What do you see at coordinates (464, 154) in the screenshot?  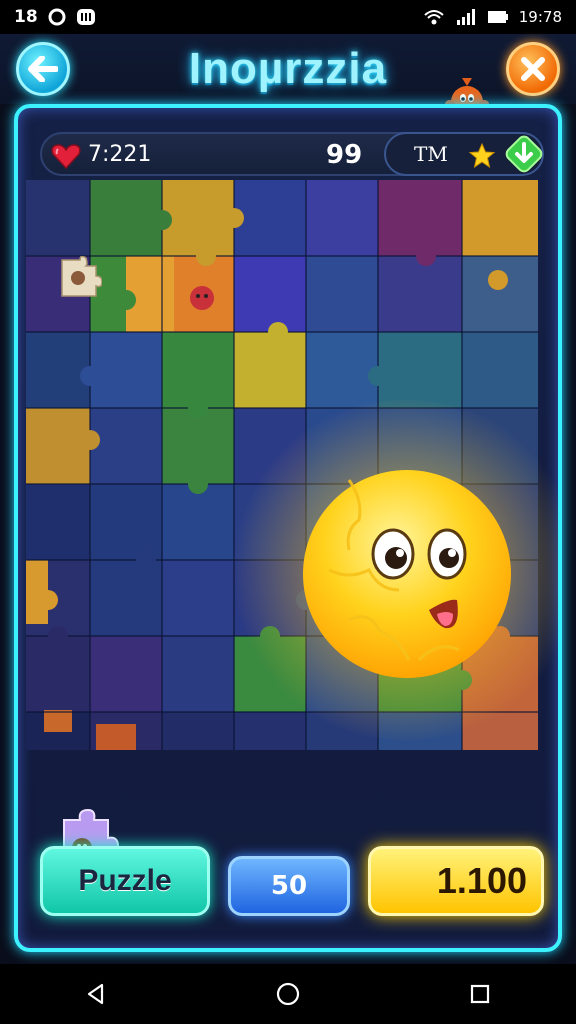 I see `reward-pill: TM` at bounding box center [464, 154].